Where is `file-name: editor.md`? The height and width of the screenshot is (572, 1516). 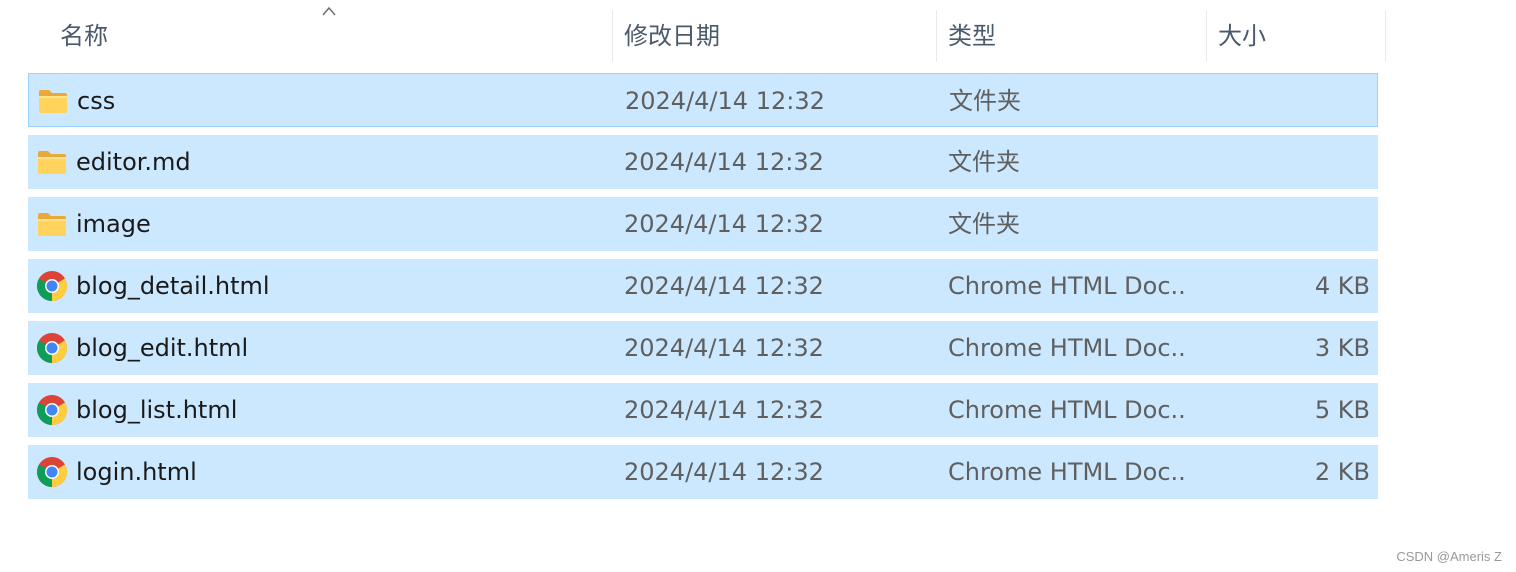
file-name: editor.md is located at coordinates (133, 162).